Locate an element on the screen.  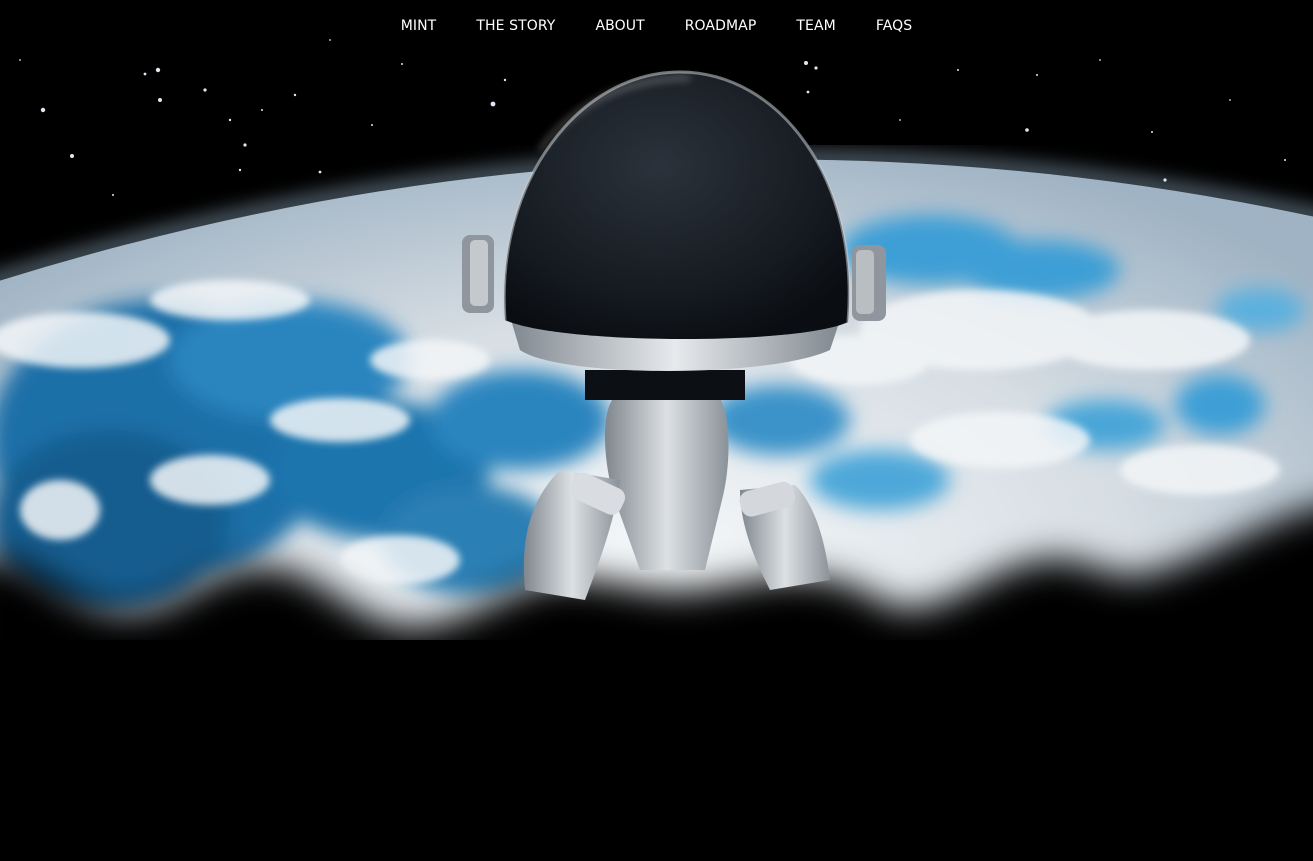
nav-link-roadmap: ROADMAP is located at coordinates (721, 26).